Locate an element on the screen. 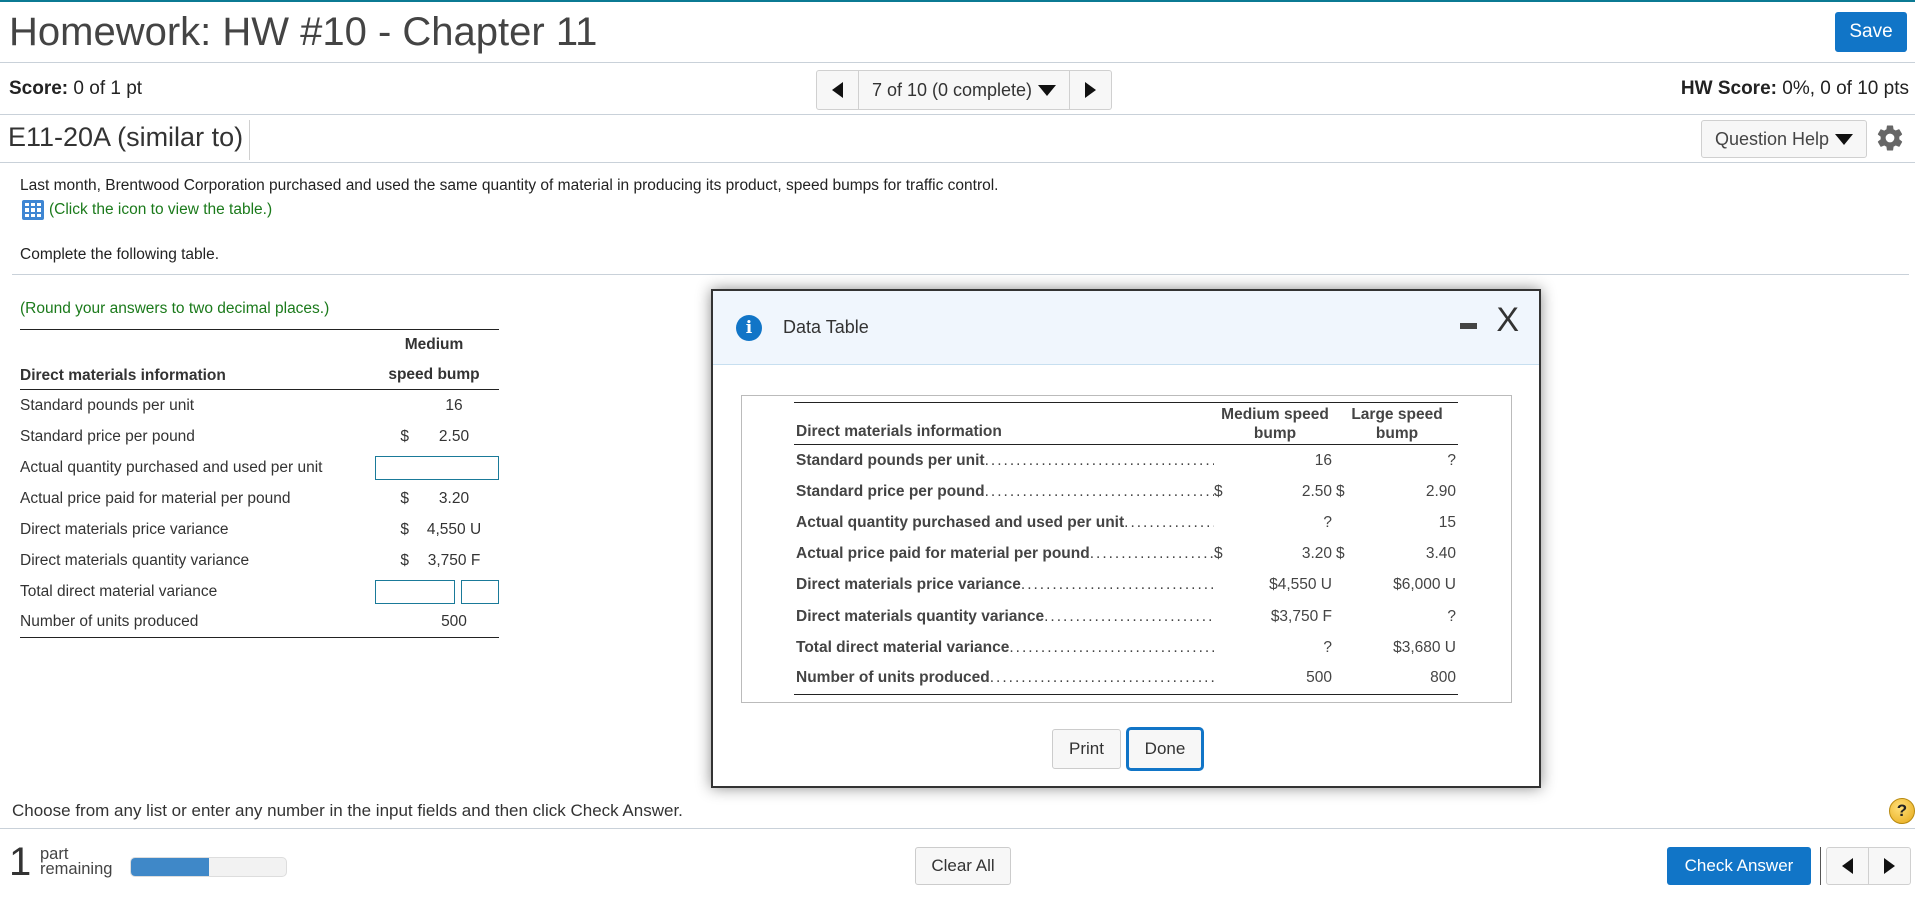 Image resolution: width=1915 pixels, height=899 pixels. parts-remaining-count: 1 is located at coordinates (20, 862).